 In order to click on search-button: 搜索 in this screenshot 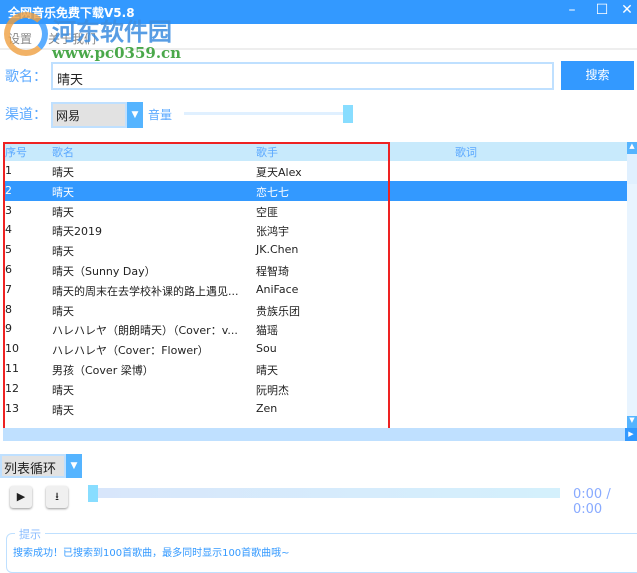, I will do `click(597, 75)`.